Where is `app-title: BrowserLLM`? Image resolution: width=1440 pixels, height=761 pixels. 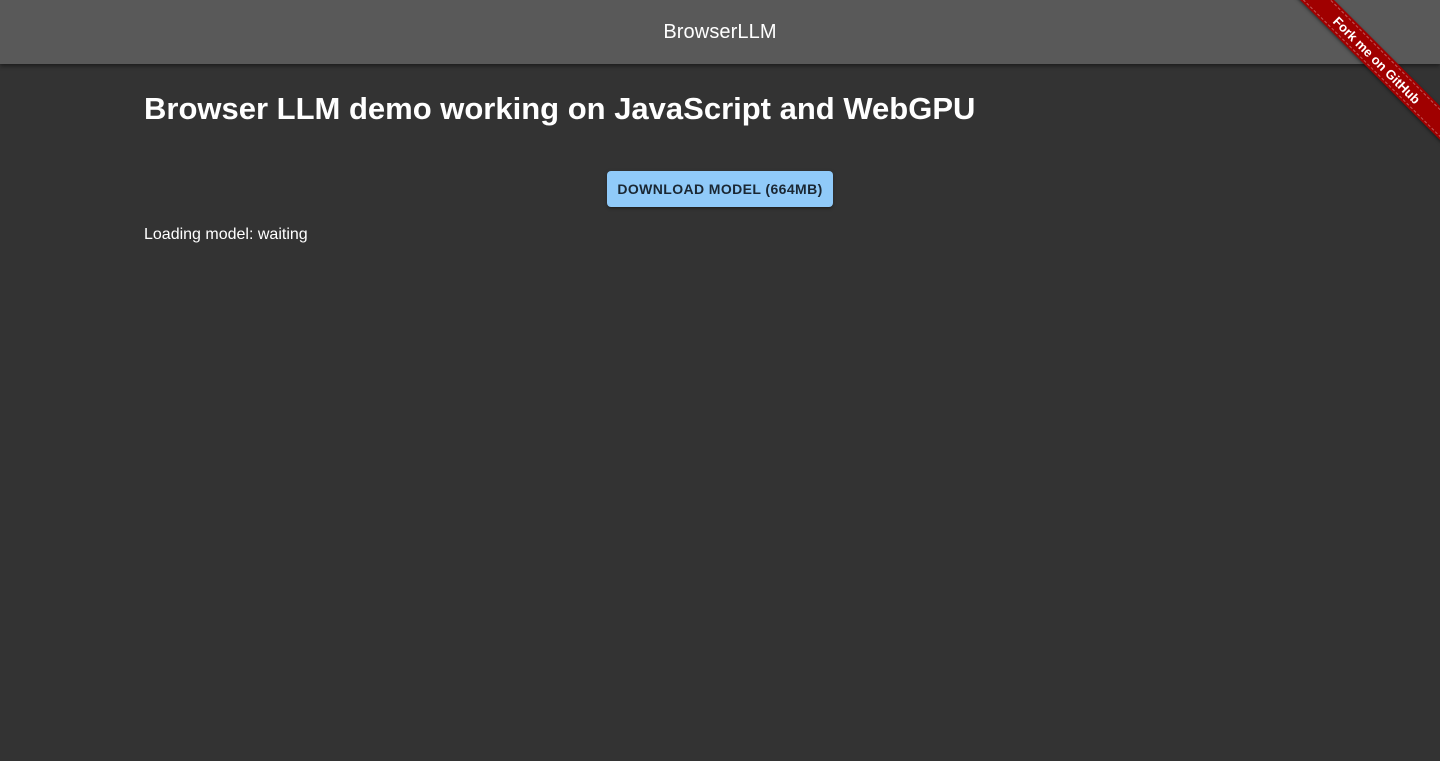
app-title: BrowserLLM is located at coordinates (720, 31).